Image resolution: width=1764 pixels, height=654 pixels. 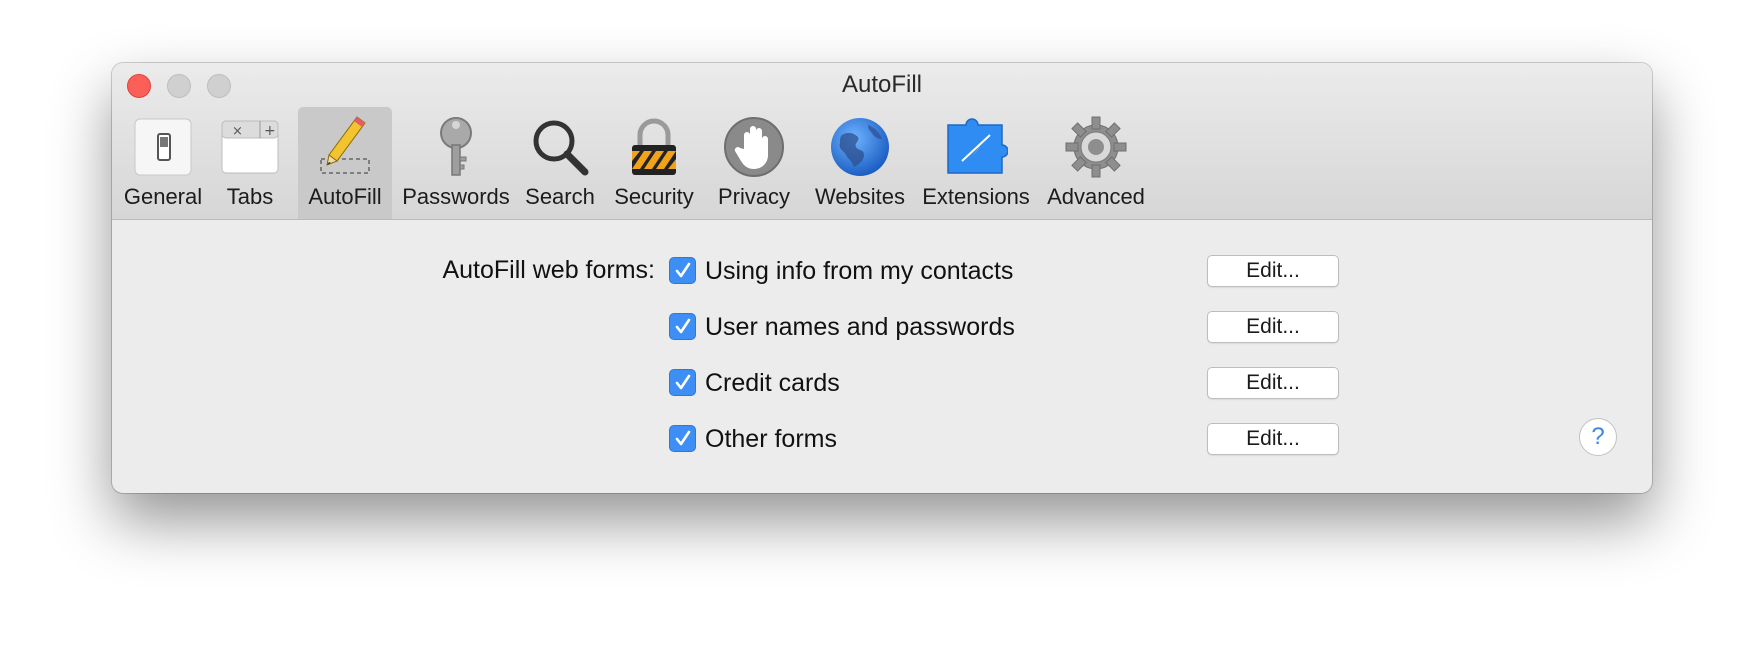 What do you see at coordinates (1096, 147) in the screenshot?
I see `gear-icon` at bounding box center [1096, 147].